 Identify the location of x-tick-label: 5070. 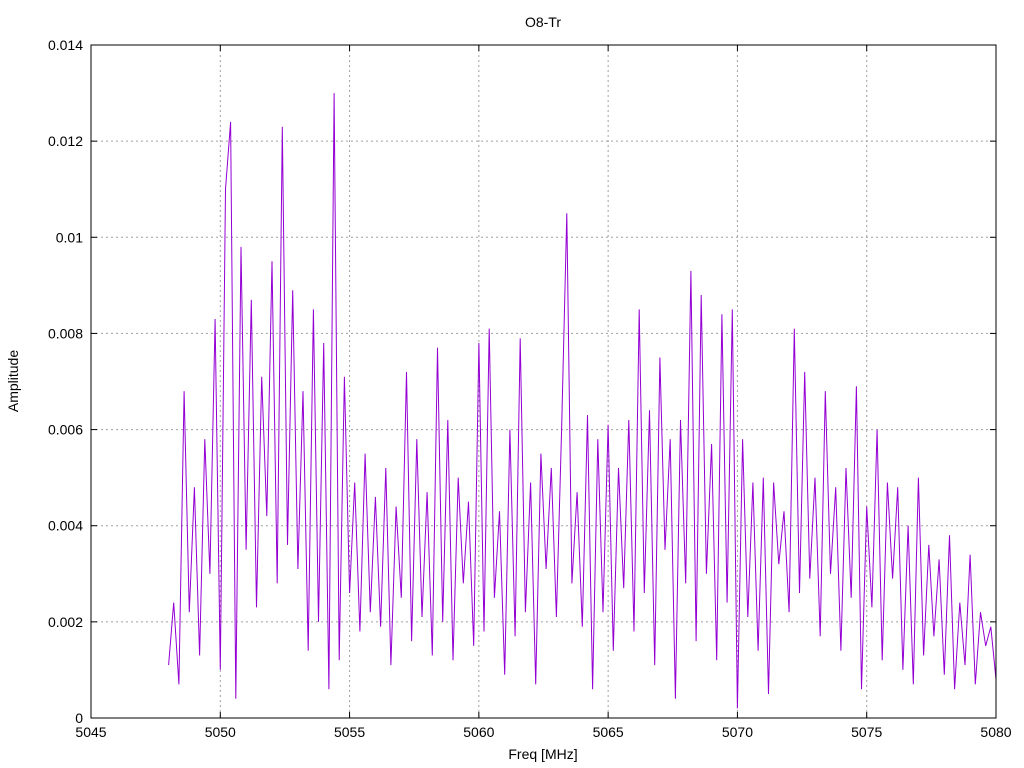
(737, 732).